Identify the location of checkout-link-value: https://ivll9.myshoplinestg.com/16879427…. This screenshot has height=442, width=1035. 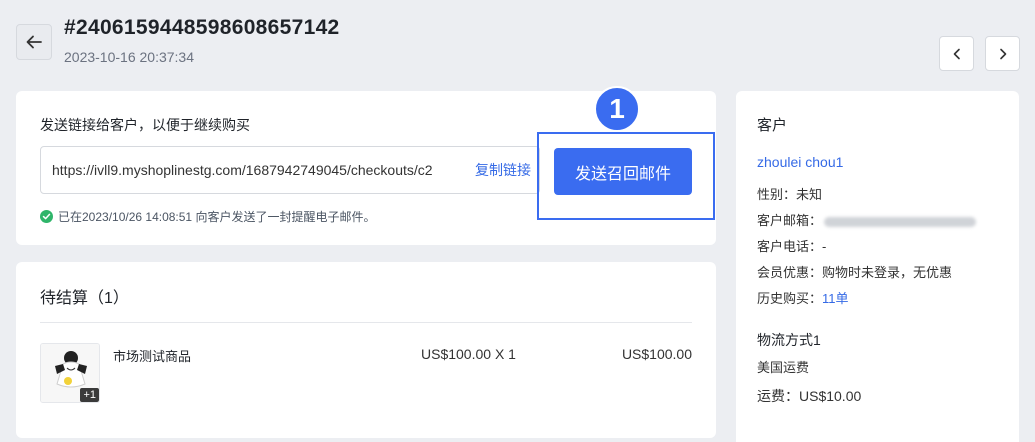
(242, 170).